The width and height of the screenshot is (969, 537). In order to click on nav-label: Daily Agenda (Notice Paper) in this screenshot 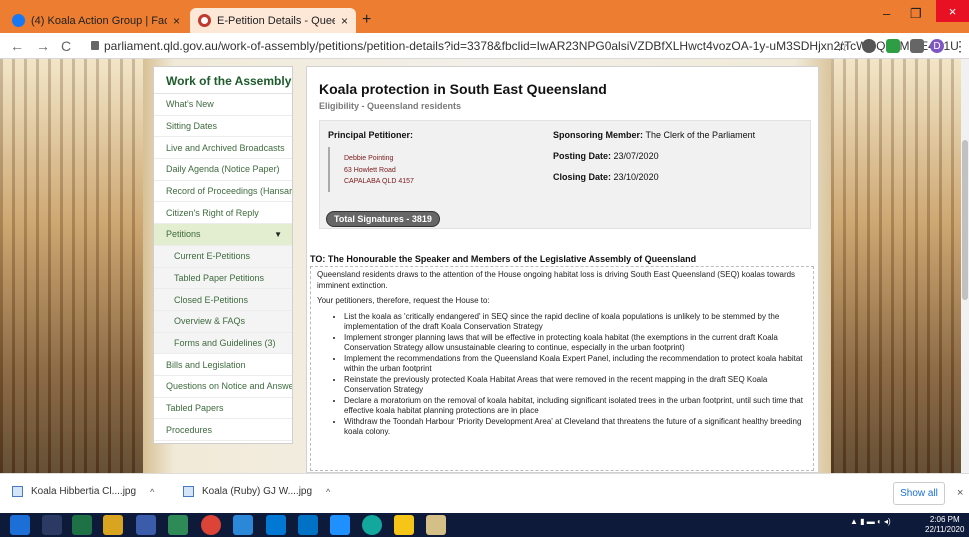, I will do `click(223, 169)`.